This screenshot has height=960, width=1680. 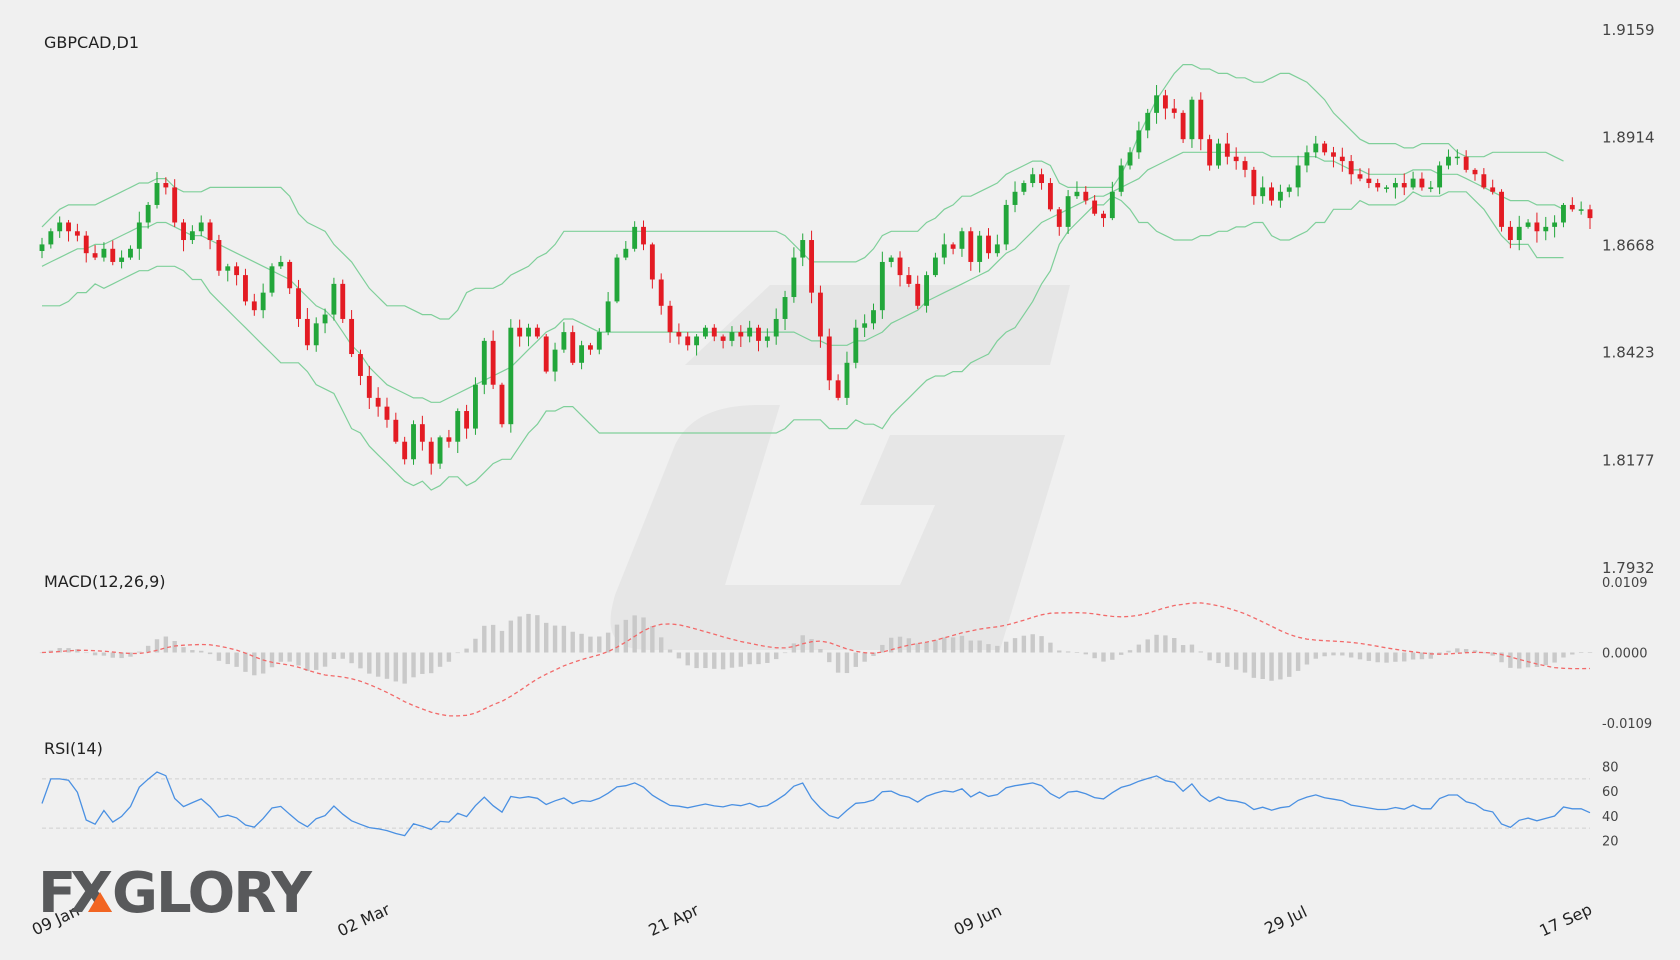 I want to click on rsi-axis: 80 60 40 20, so click(x=1610, y=805).